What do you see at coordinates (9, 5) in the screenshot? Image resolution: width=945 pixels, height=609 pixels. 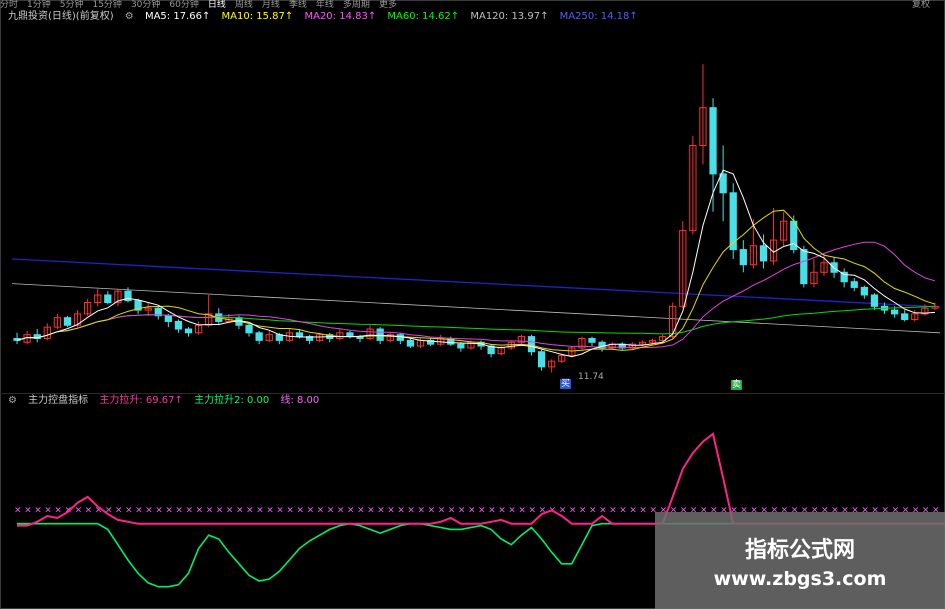 I see `period-tab: 分时` at bounding box center [9, 5].